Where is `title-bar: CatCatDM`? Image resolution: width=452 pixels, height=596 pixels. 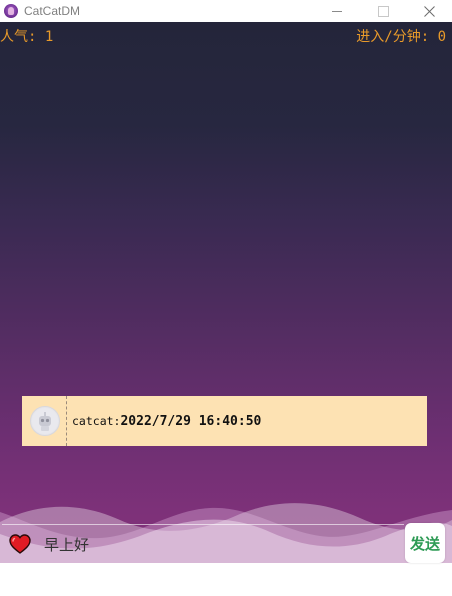
title-bar: CatCatDM is located at coordinates (226, 11).